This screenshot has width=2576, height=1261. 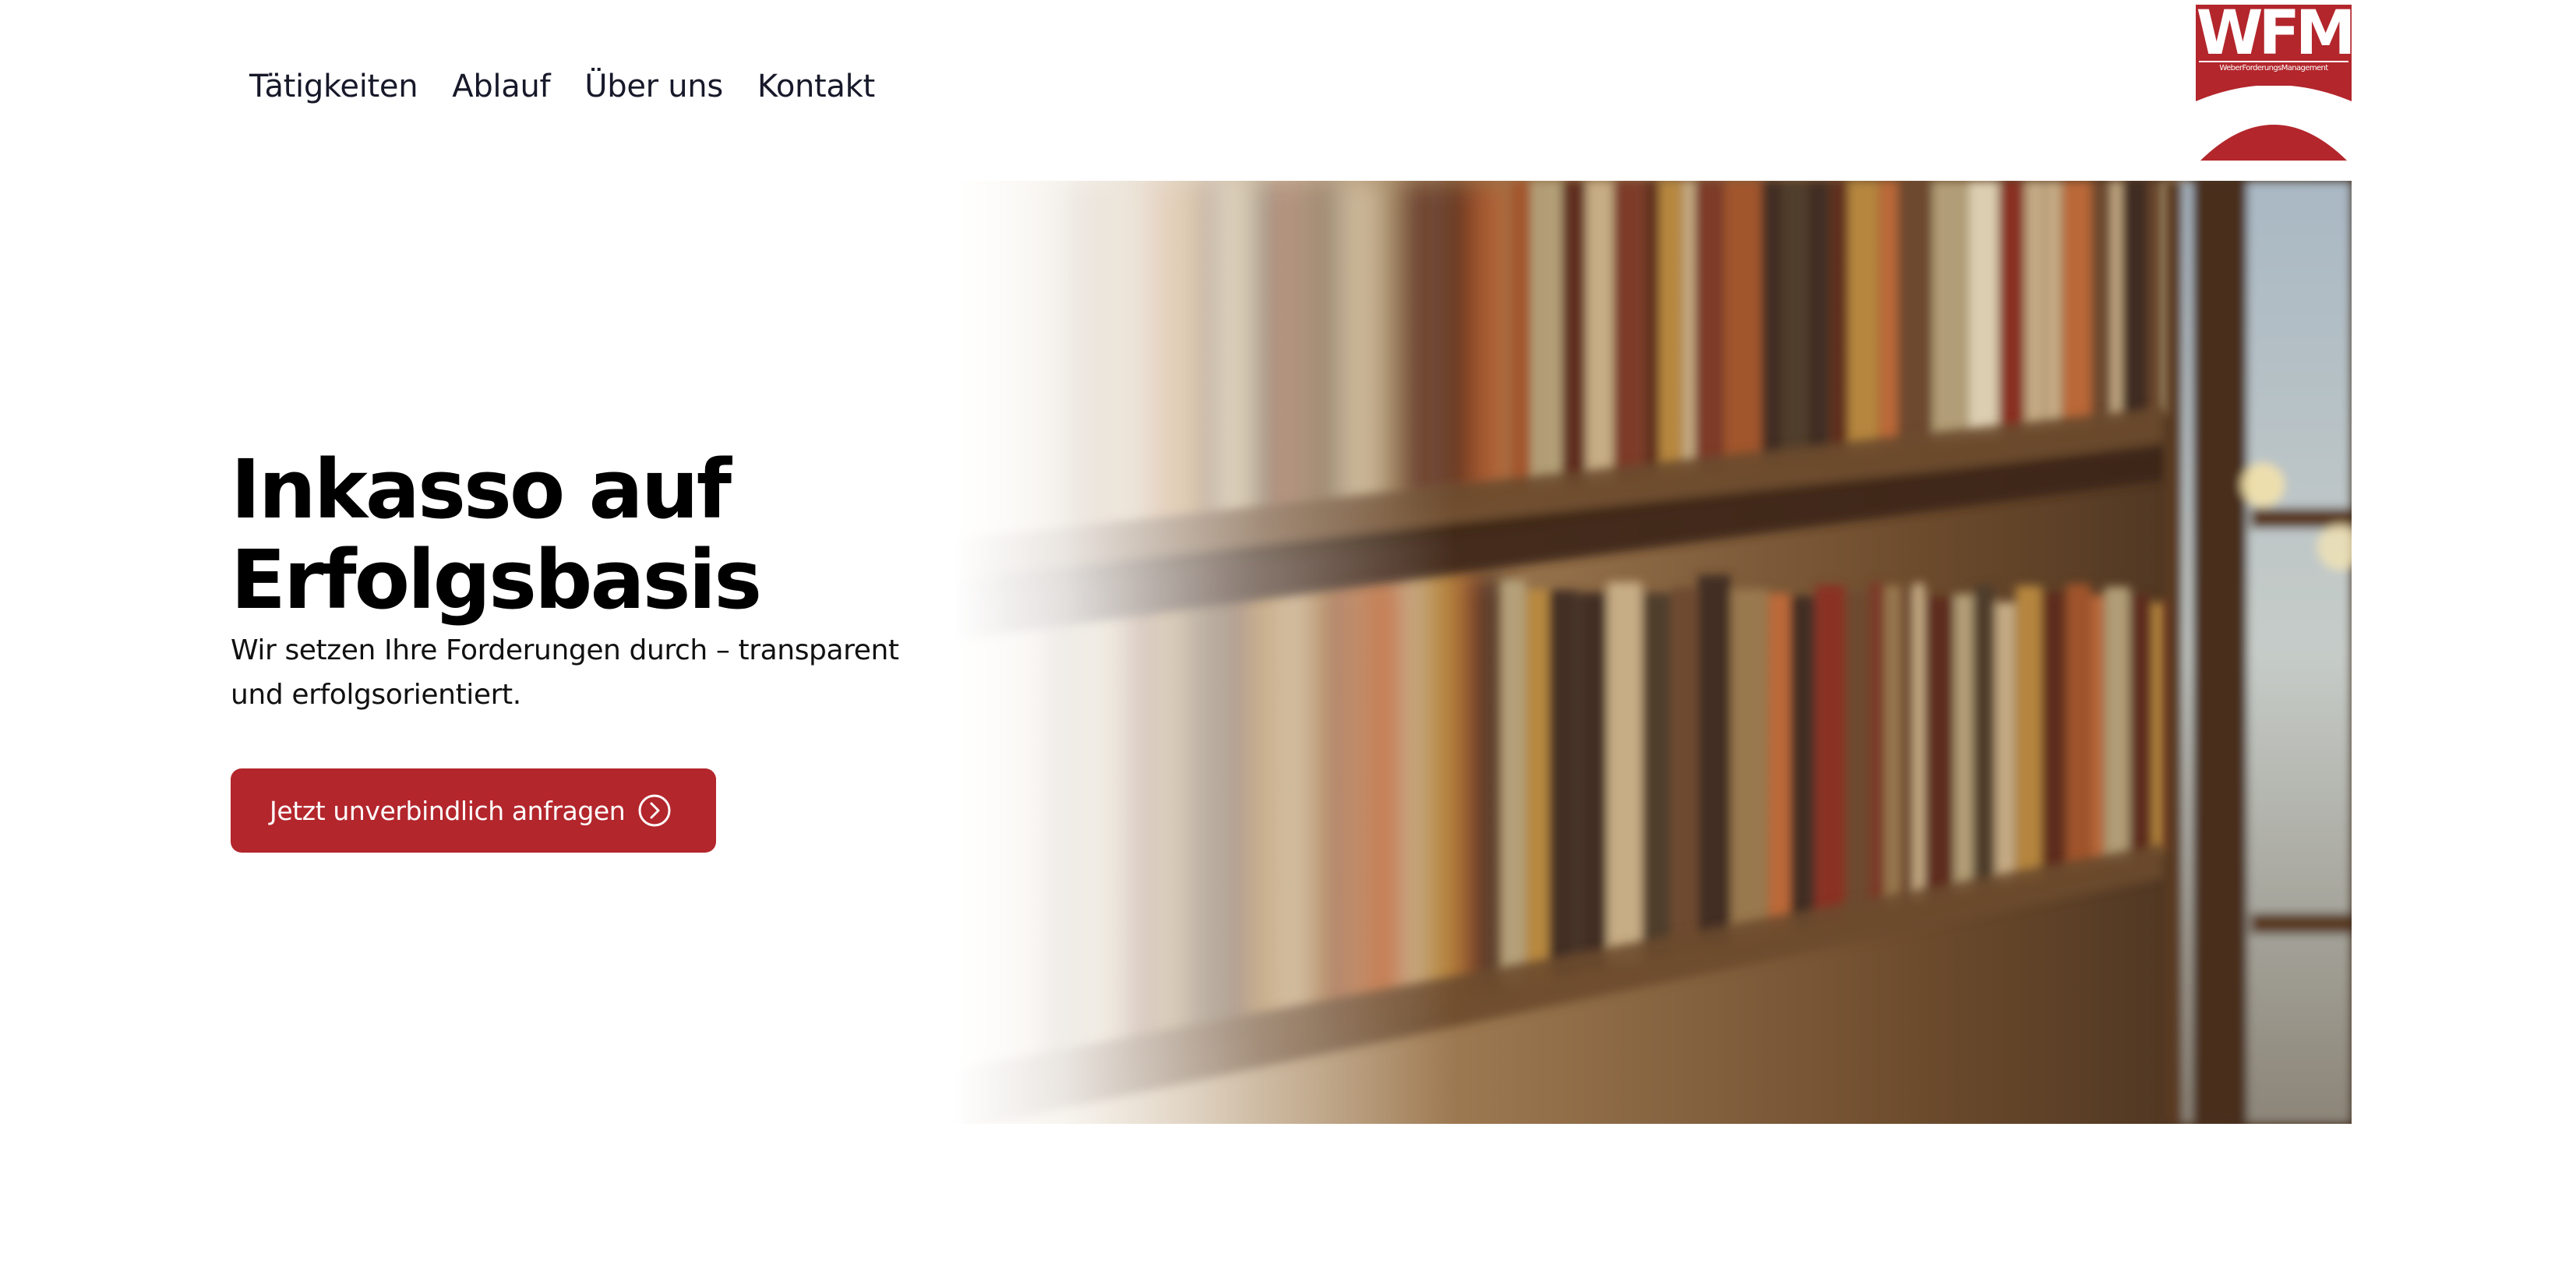 I want to click on chevron-right-circle-icon, so click(x=654, y=811).